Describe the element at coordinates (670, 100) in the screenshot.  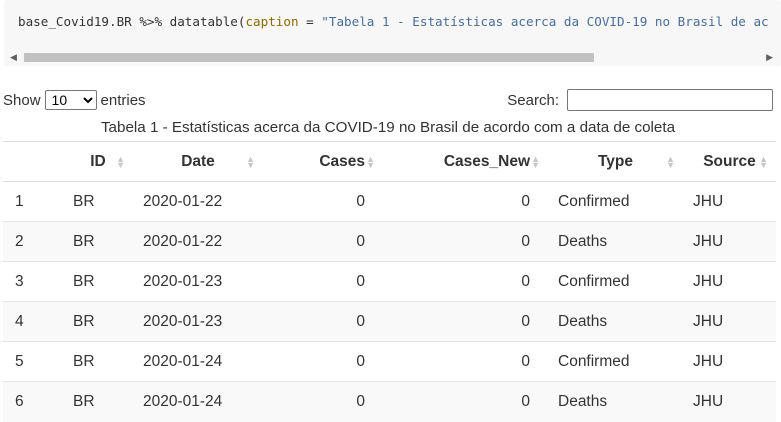
I see `search-input` at that location.